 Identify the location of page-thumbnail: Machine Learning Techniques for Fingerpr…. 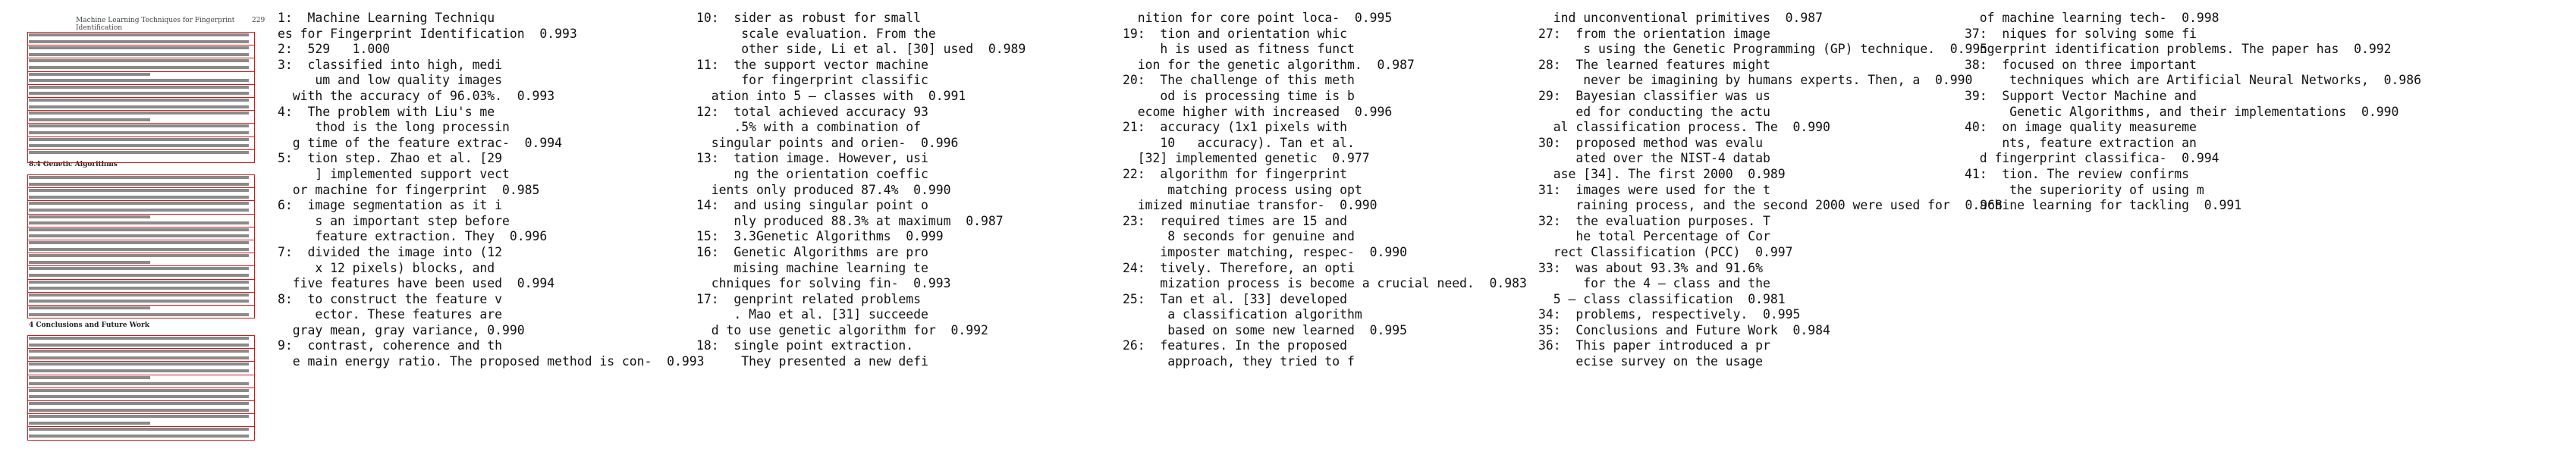
(136, 227).